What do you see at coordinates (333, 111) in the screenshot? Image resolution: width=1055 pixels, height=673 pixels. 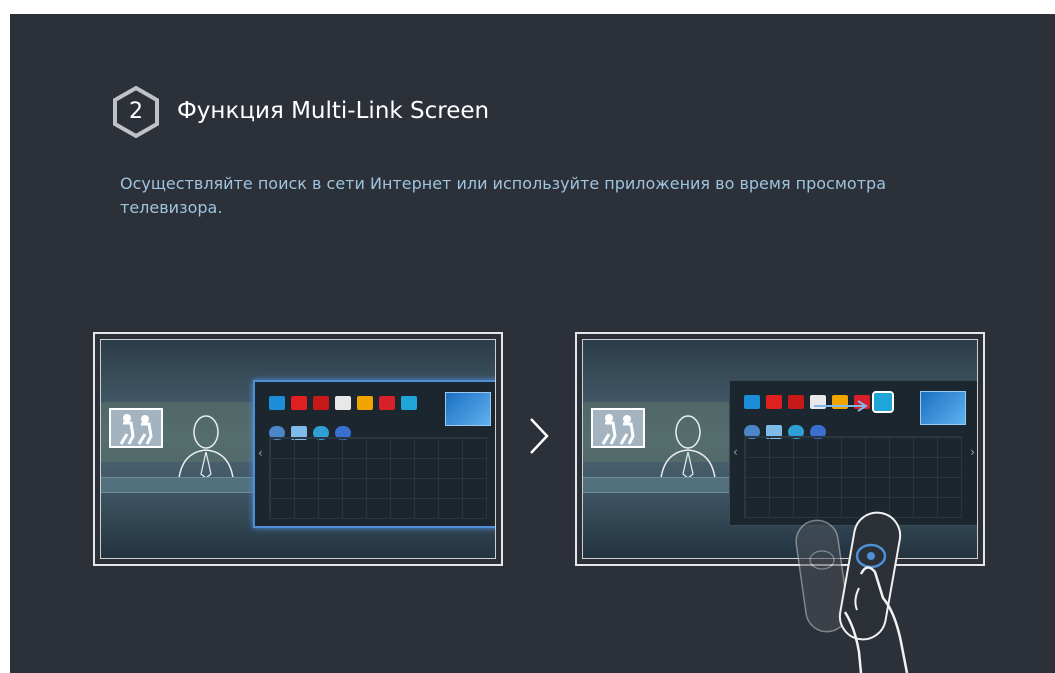 I see `page-title: Функция Multi-Link Screen` at bounding box center [333, 111].